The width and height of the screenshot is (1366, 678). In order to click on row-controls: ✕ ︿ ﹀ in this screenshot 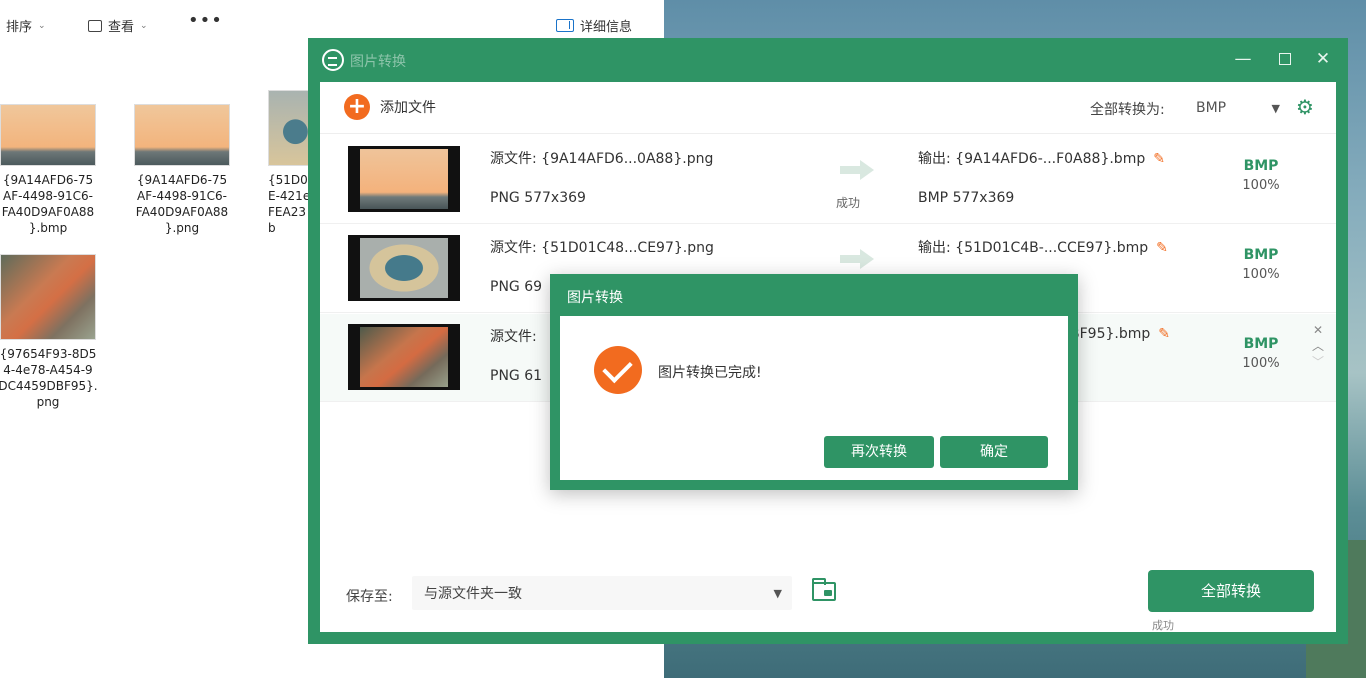, I will do `click(1318, 346)`.